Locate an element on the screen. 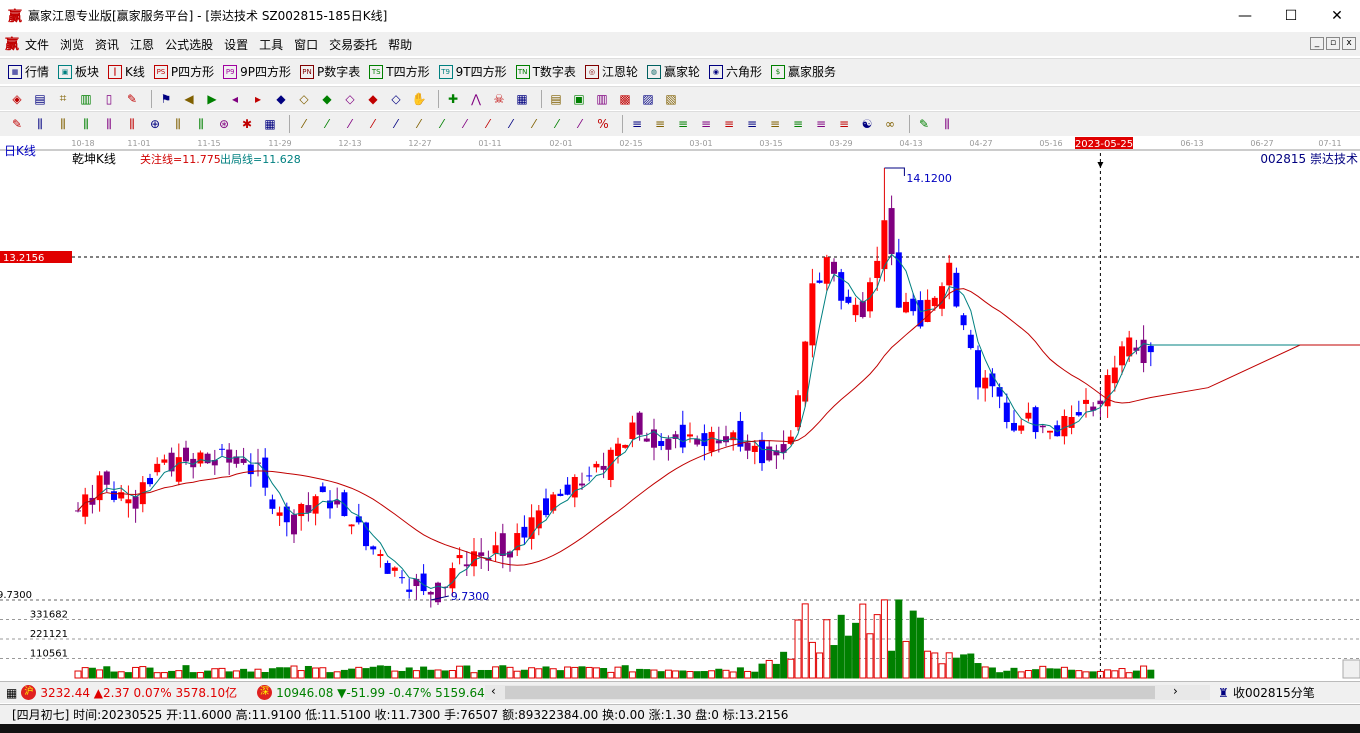 Image resolution: width=1360 pixels, height=733 pixels. toolbar-button-9: ◎ 江恩轮 is located at coordinates (611, 71).